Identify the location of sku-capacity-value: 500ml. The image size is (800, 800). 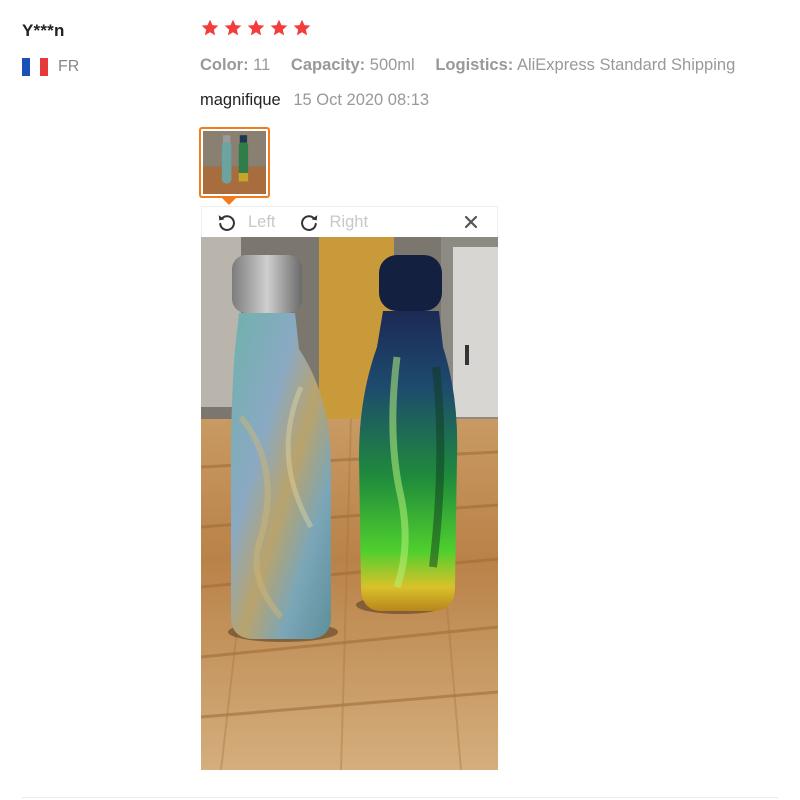
(392, 65).